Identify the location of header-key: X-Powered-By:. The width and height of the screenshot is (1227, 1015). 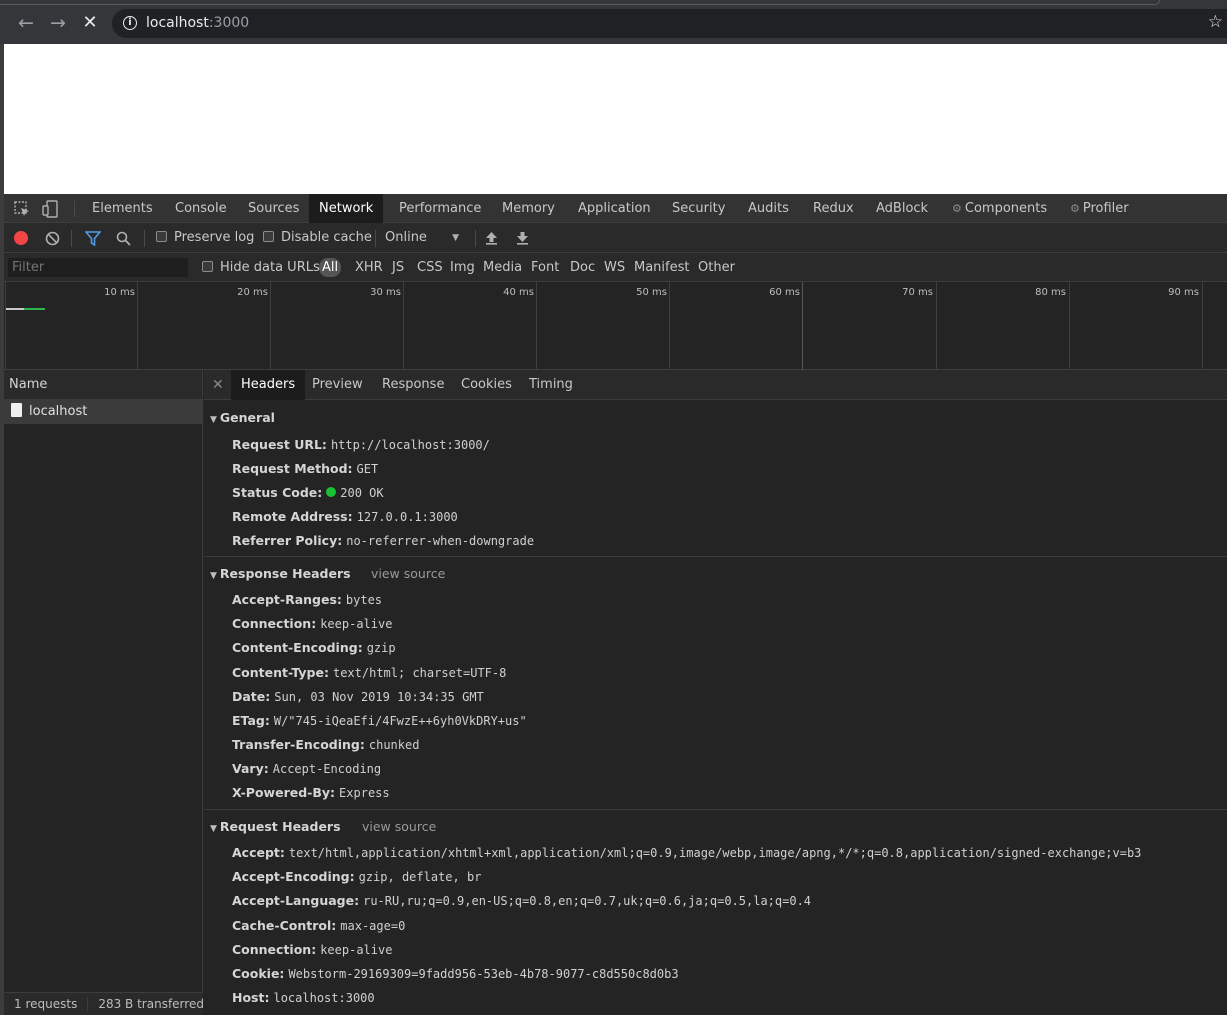
(284, 792).